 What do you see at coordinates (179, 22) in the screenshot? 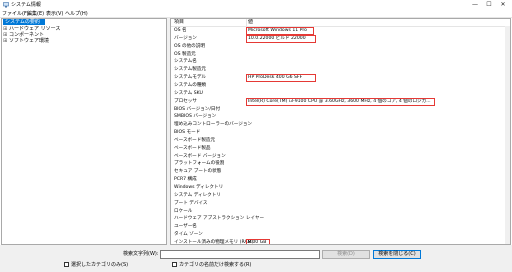
I see `column-header-item: 項目` at bounding box center [179, 22].